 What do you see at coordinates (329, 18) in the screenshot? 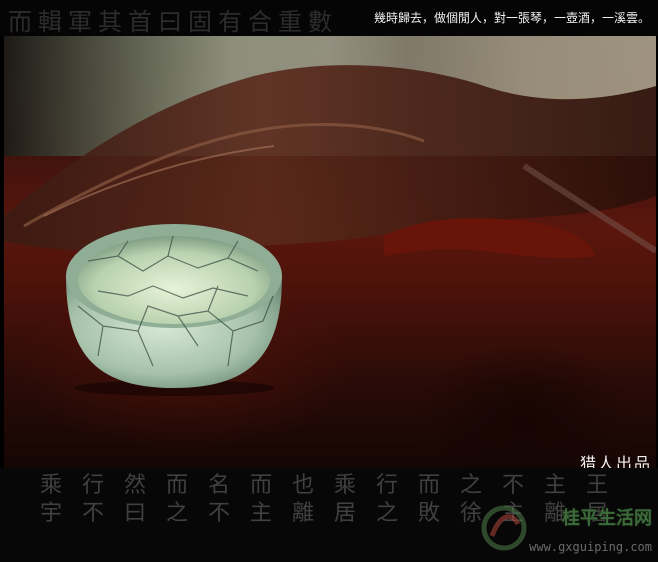
I see `top-calligraphy-band: 而輯軍其首曰固有合重數 幾時歸去，做個閒人，對一張琴，一壺酒，一溪雲。` at bounding box center [329, 18].